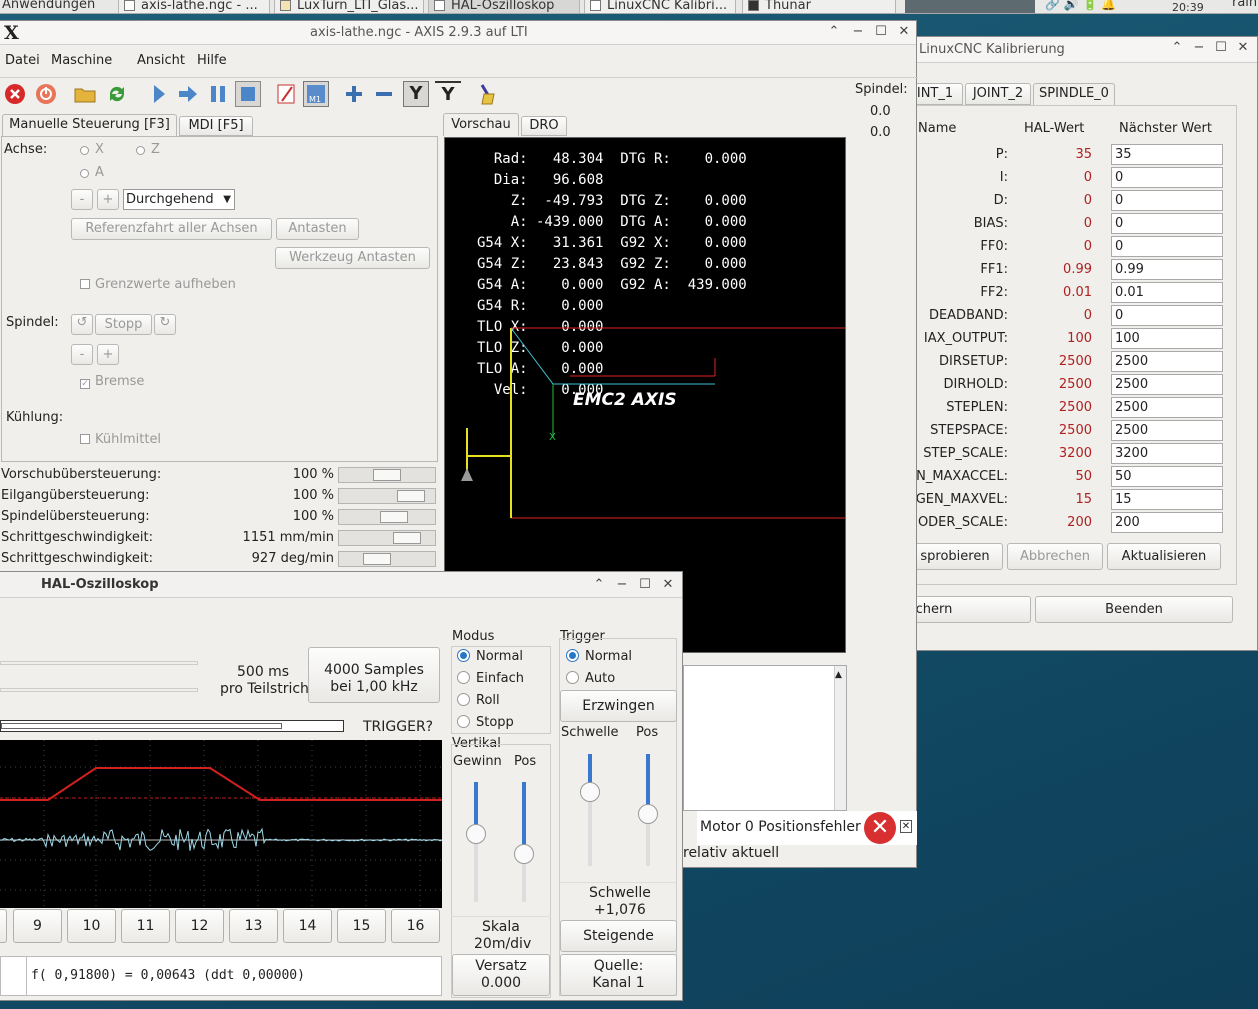 The width and height of the screenshot is (1258, 1009). What do you see at coordinates (374, 675) in the screenshot?
I see `samples-button: 4000 Samples bei 1,00 kHz` at bounding box center [374, 675].